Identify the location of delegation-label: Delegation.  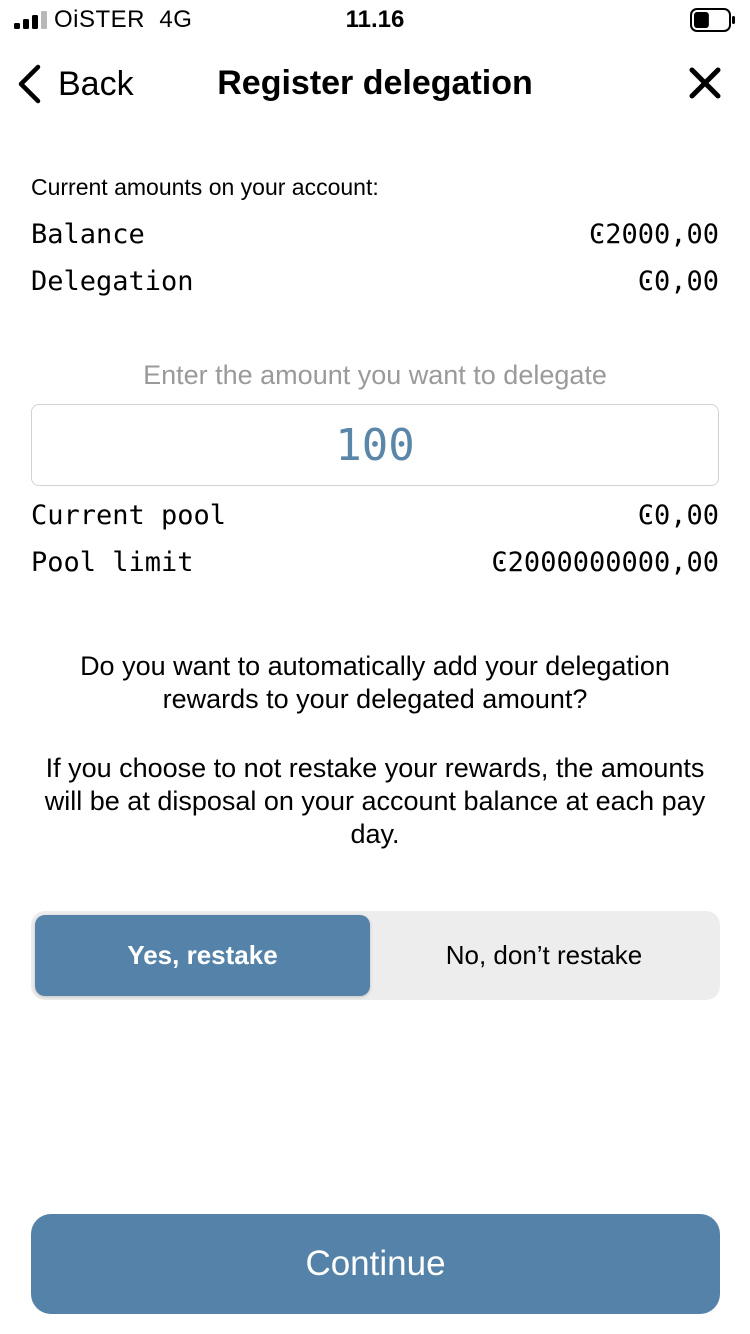
(112, 281).